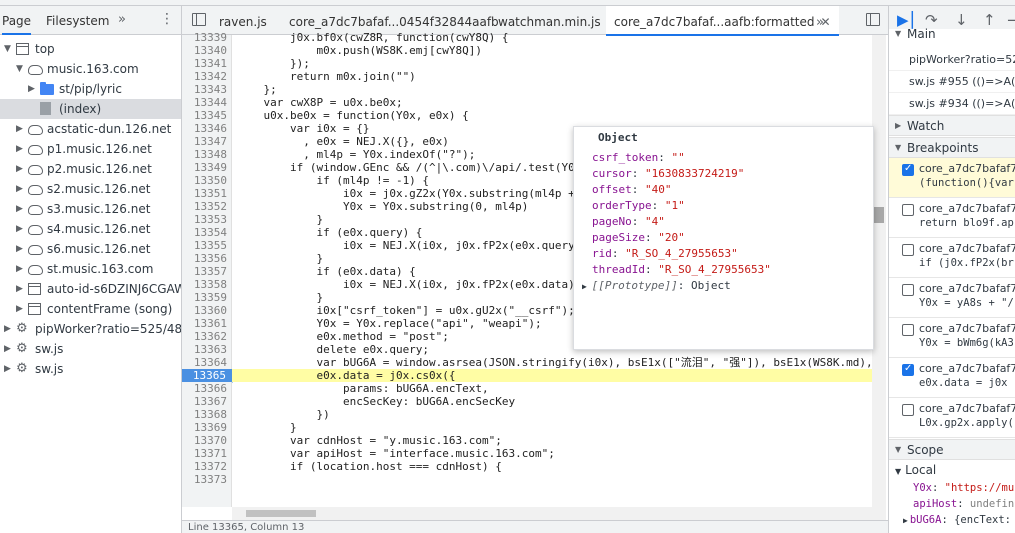 The height and width of the screenshot is (533, 1015). I want to click on tree-item: ▼ top, so click(90, 49).